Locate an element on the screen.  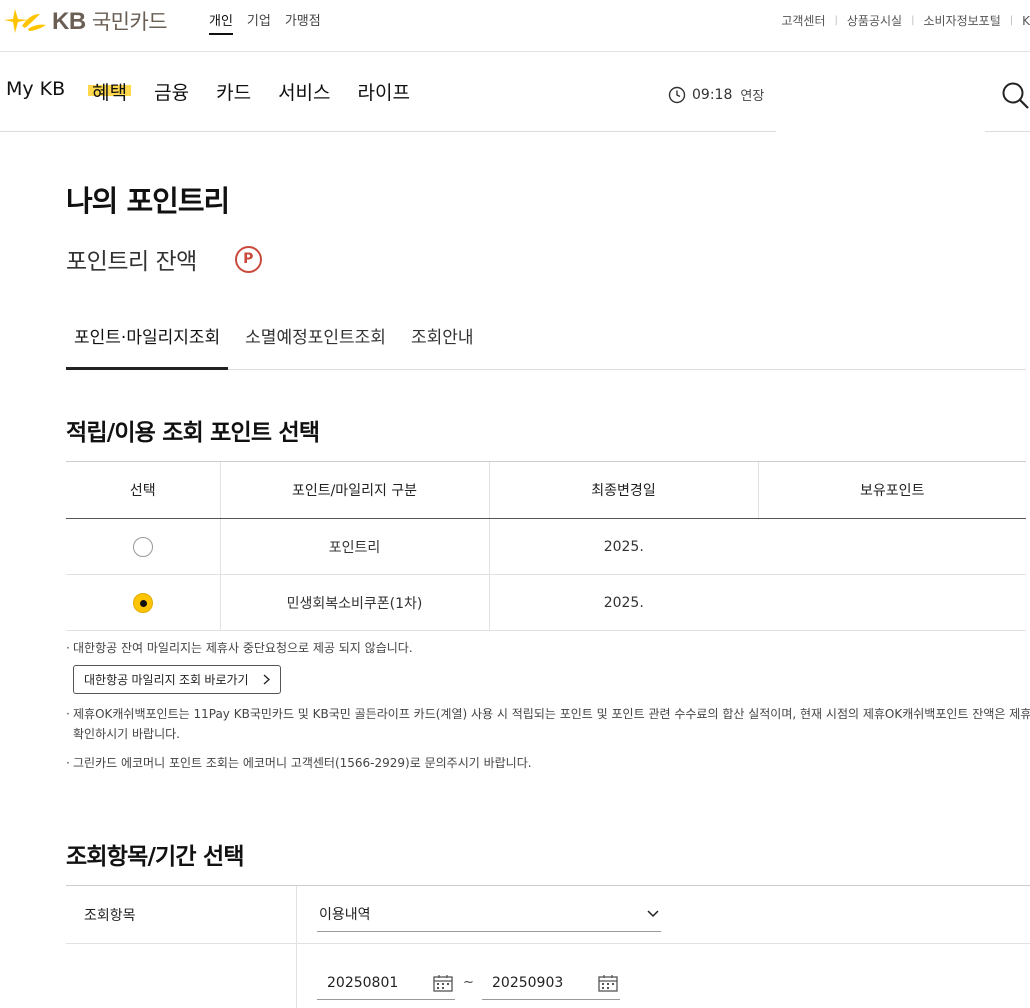
session-time: 09:18 is located at coordinates (712, 94).